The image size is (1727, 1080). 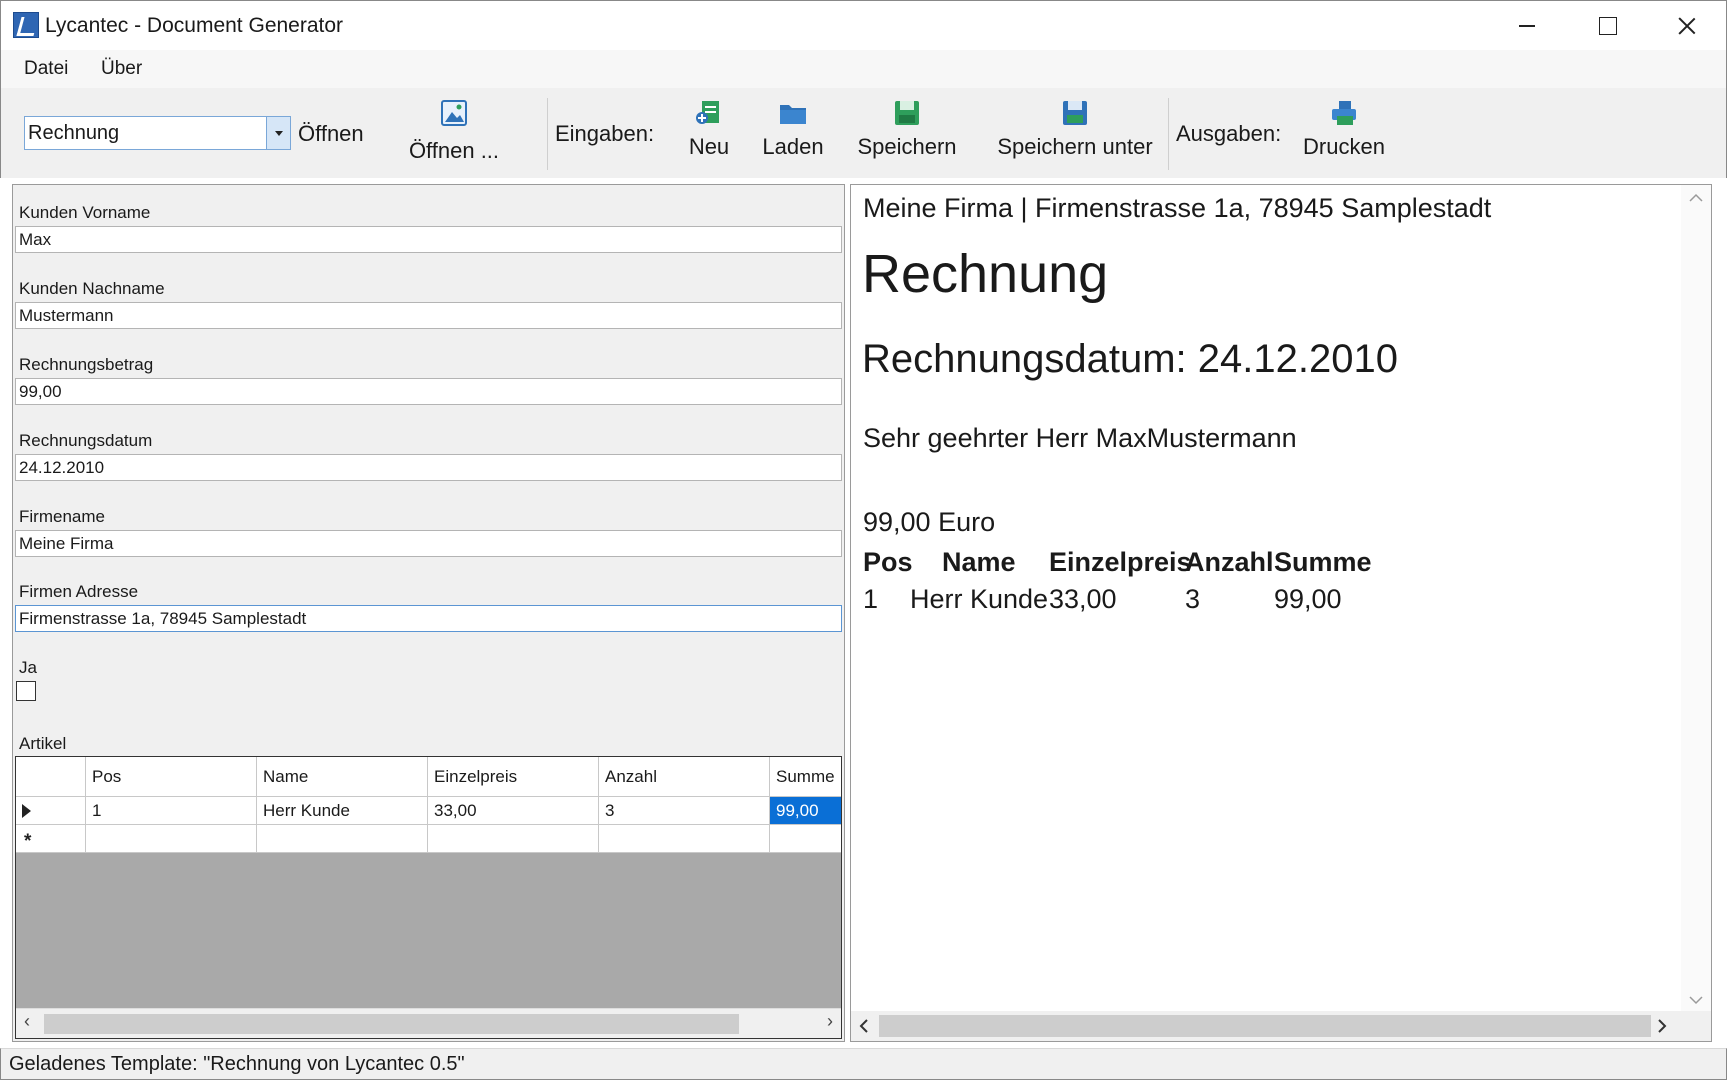 I want to click on open-template-button: Öffnen, so click(x=331, y=134).